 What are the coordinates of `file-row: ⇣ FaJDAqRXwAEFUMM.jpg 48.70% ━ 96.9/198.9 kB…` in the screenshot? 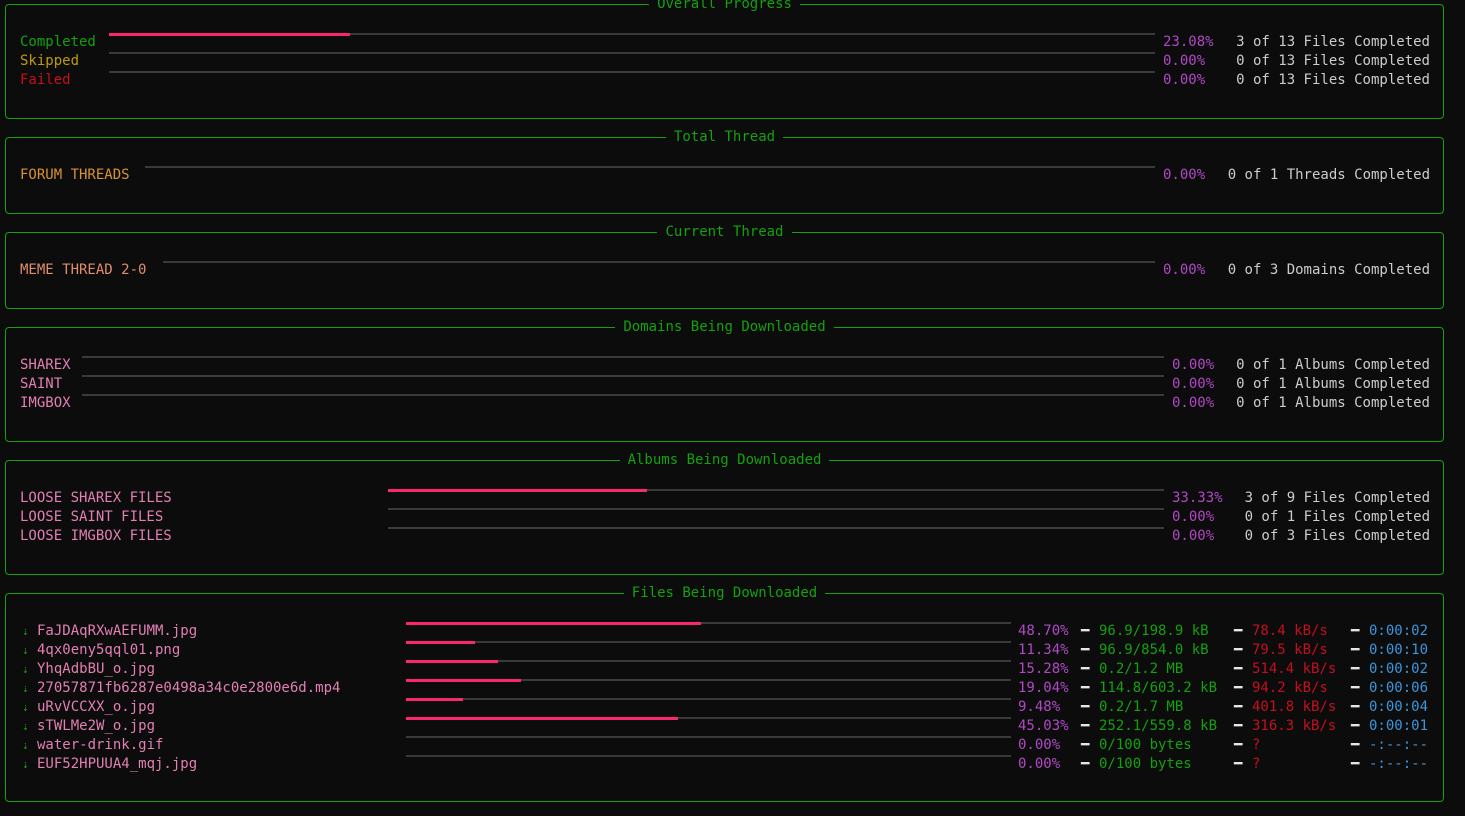 It's located at (725, 631).